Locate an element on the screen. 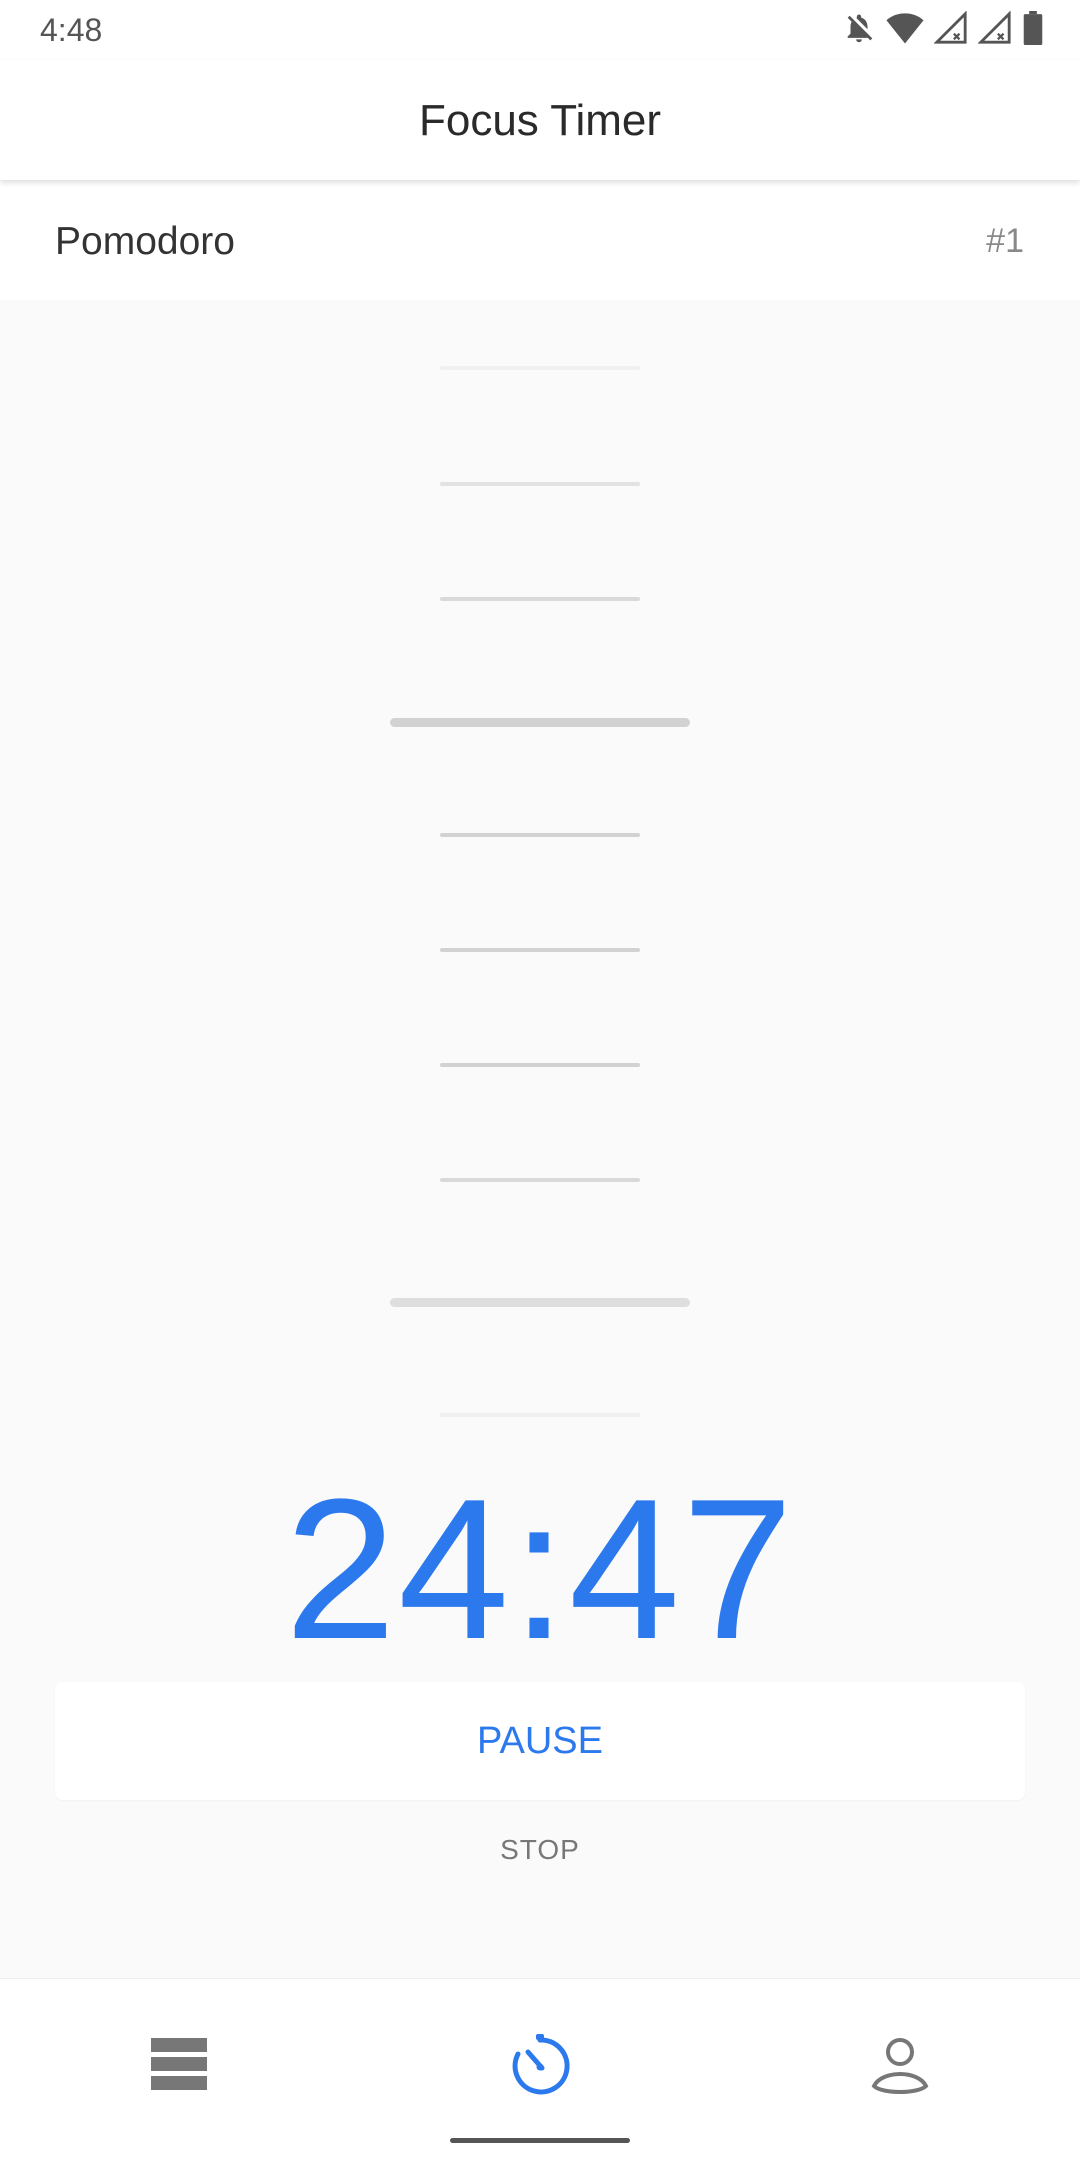 The height and width of the screenshot is (2161, 1080). list-icon is located at coordinates (179, 2064).